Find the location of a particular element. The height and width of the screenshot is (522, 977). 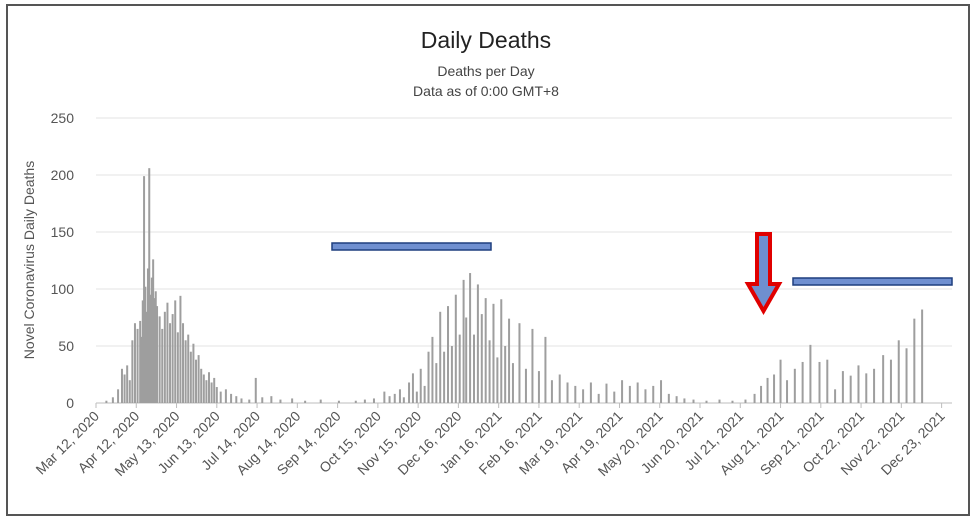

y-tick-label: 200 is located at coordinates (63, 175).